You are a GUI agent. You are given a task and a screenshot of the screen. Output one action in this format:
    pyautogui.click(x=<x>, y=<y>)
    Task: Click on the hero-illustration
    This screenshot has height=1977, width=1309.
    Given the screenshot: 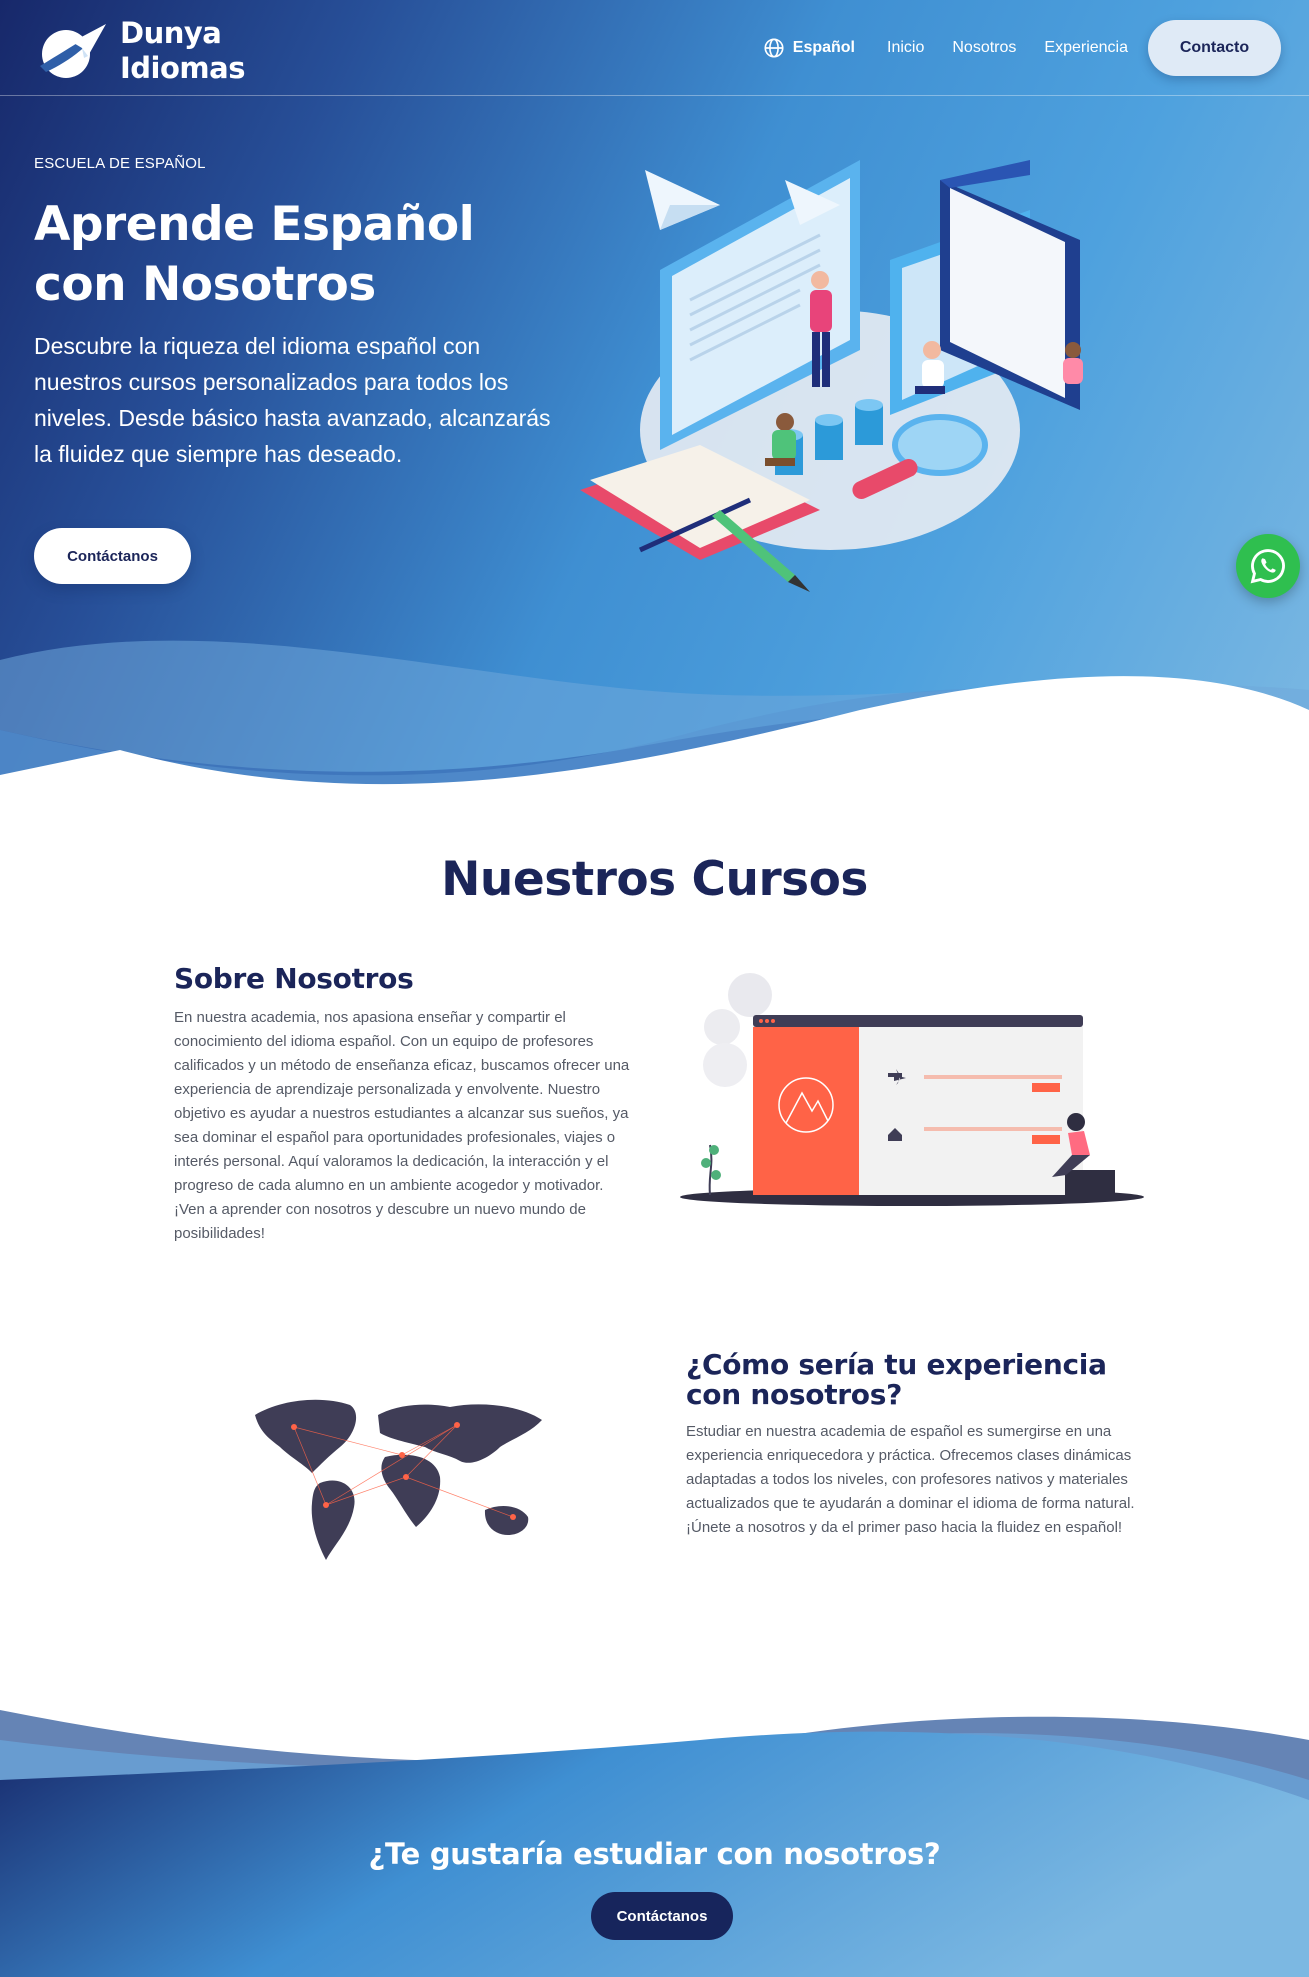 What is the action you would take?
    pyautogui.click(x=831, y=376)
    